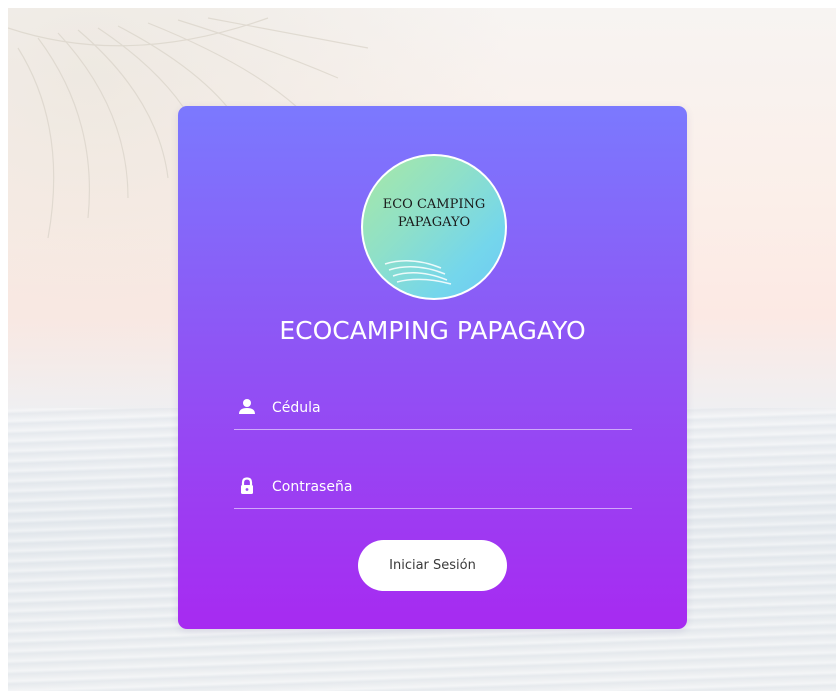 This screenshot has width=836, height=691. What do you see at coordinates (434, 222) in the screenshot?
I see `logo-line-2: PAPAGAYO` at bounding box center [434, 222].